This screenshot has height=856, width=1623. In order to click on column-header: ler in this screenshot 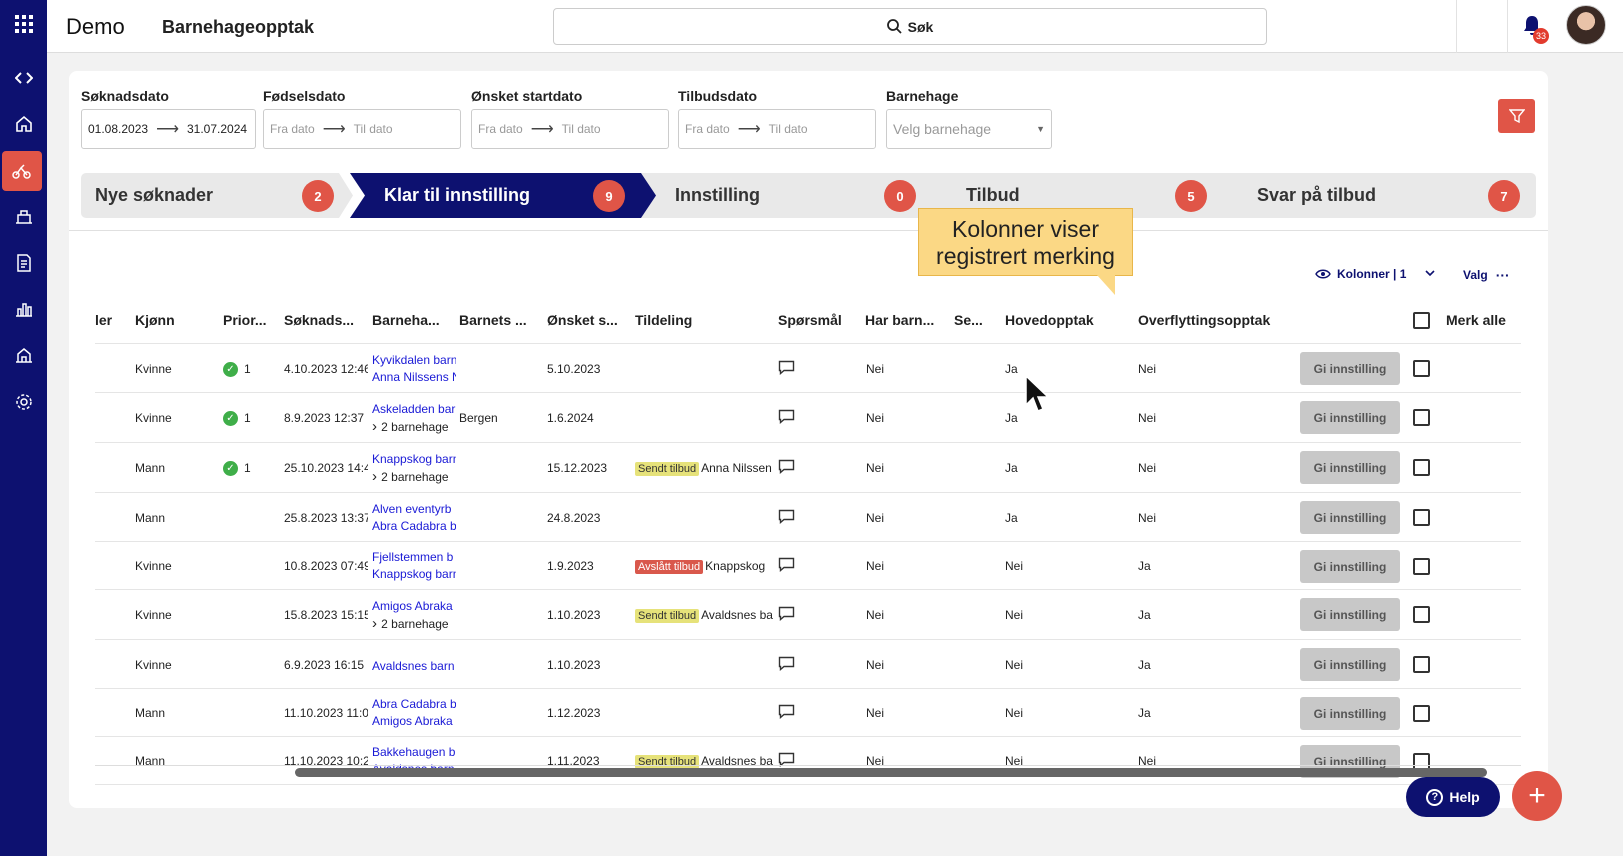, I will do `click(104, 320)`.